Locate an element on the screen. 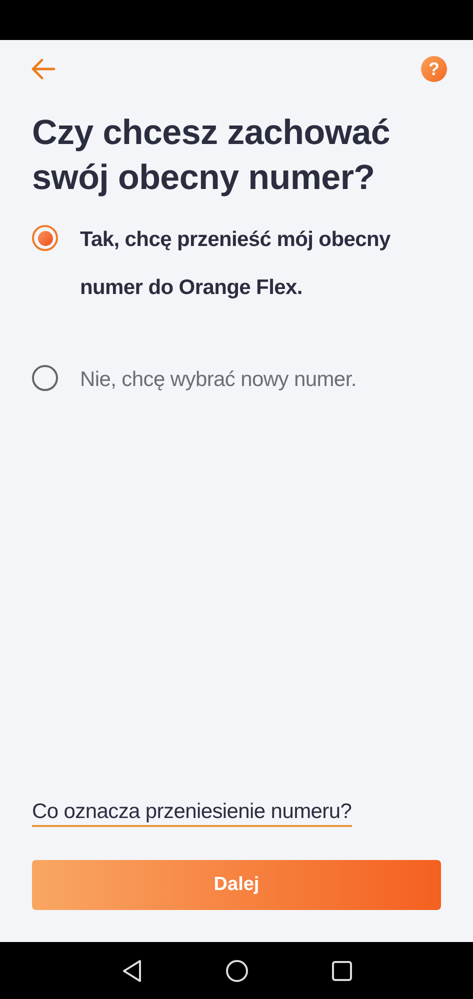 This screenshot has height=999, width=473. info-link: Co oznacza przeniesienie numeru? is located at coordinates (192, 813).